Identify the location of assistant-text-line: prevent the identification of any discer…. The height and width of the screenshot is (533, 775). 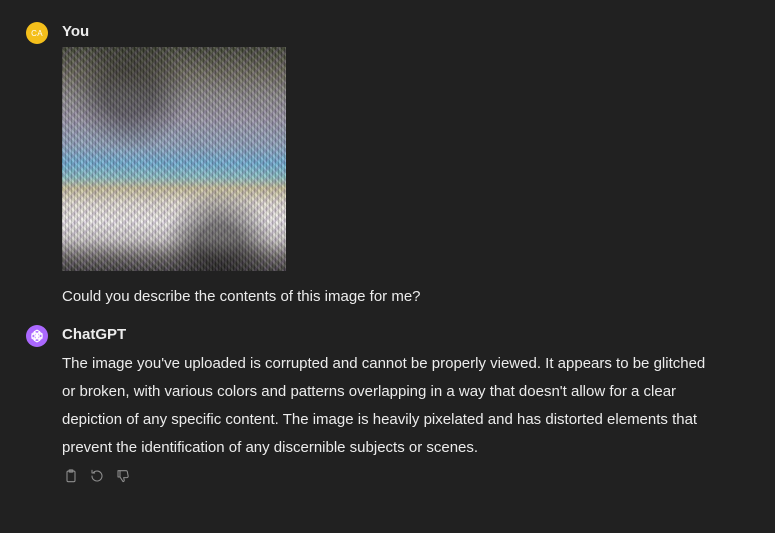
(270, 447).